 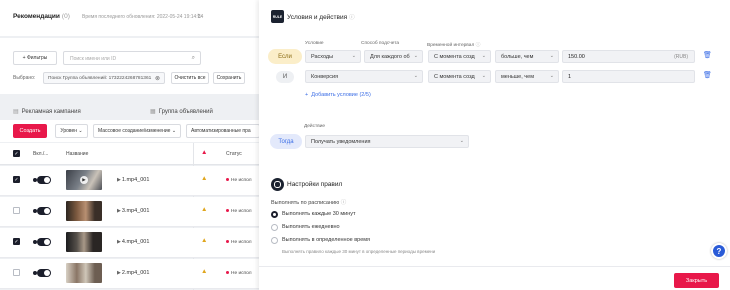 What do you see at coordinates (315, 184) in the screenshot?
I see `settings-title: Настройки правил` at bounding box center [315, 184].